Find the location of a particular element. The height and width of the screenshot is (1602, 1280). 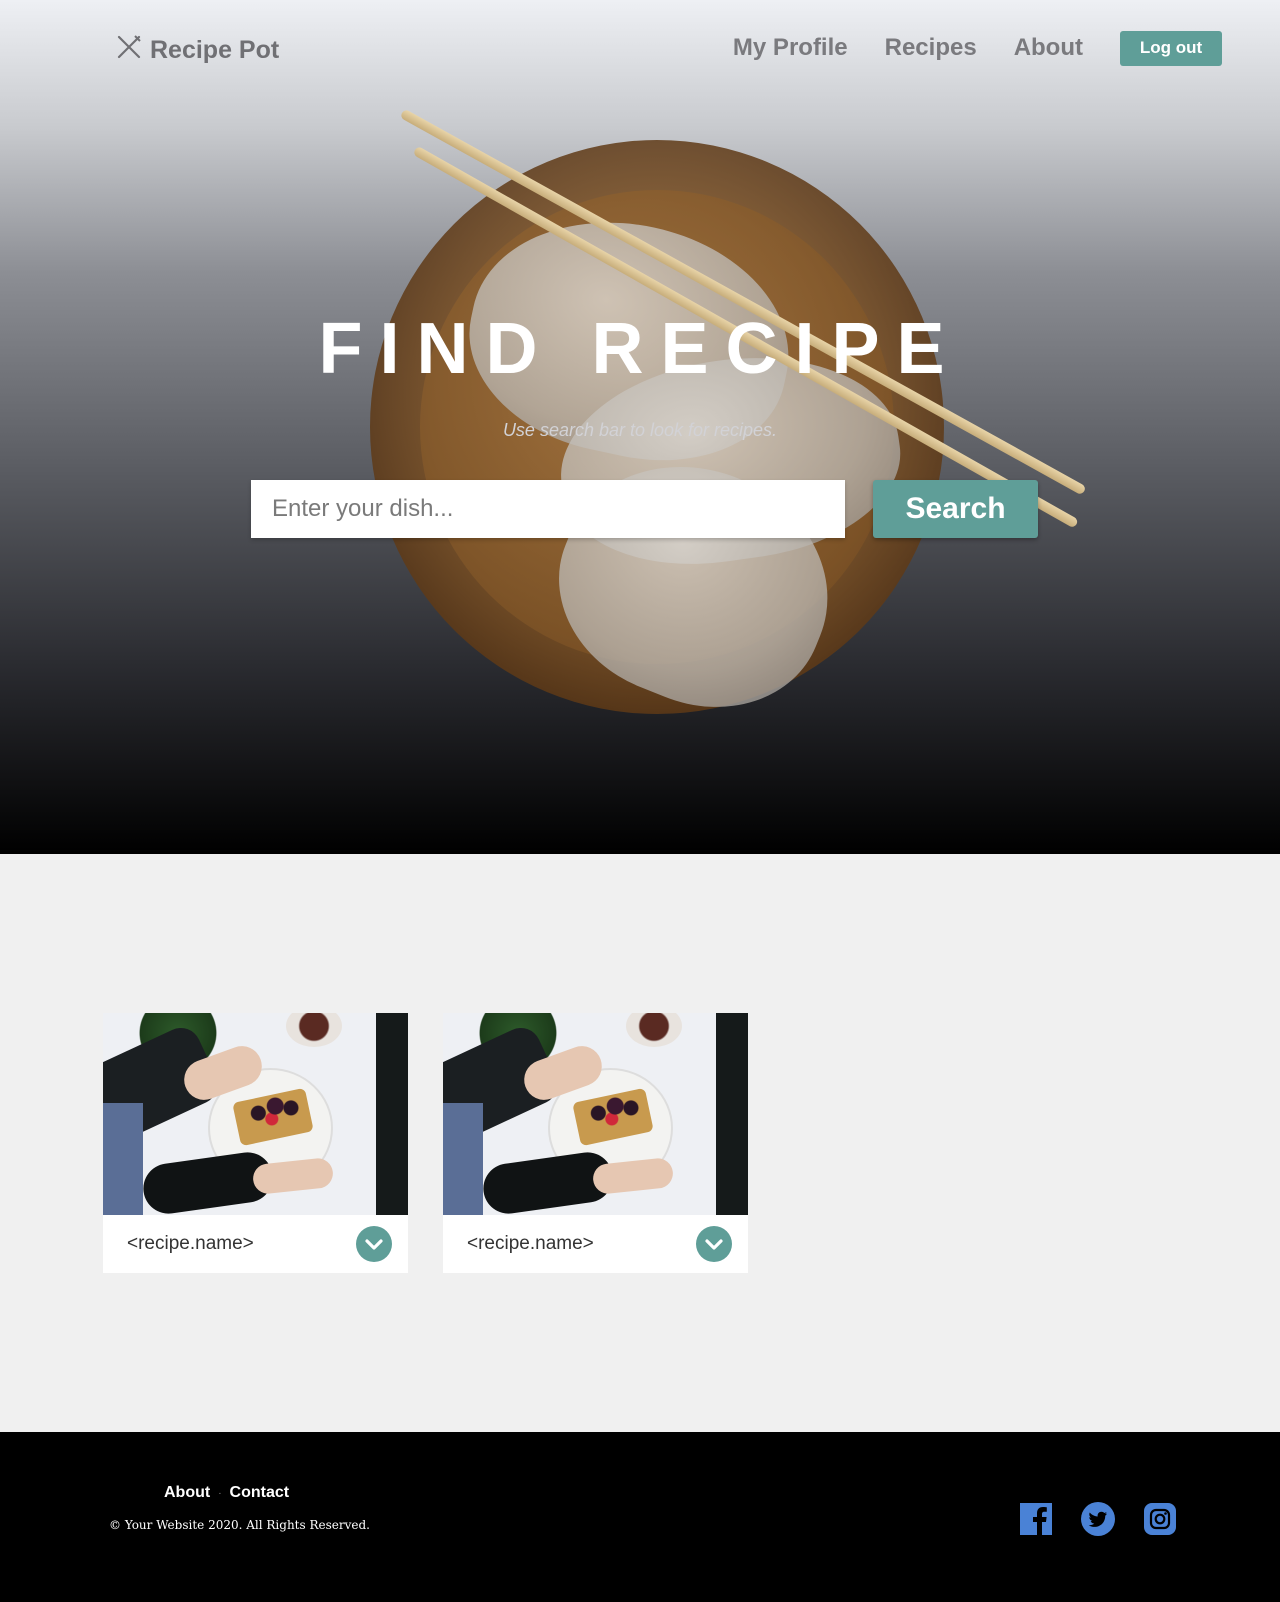

footer-link-about: About is located at coordinates (187, 1493).